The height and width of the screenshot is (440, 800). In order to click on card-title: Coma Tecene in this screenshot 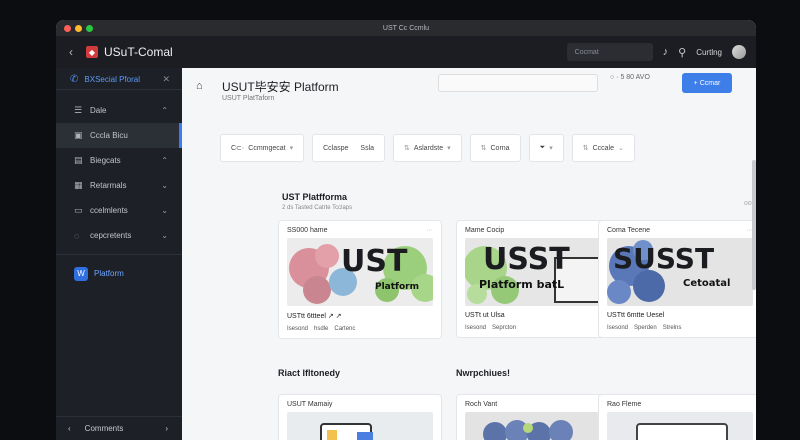, I will do `click(629, 230)`.